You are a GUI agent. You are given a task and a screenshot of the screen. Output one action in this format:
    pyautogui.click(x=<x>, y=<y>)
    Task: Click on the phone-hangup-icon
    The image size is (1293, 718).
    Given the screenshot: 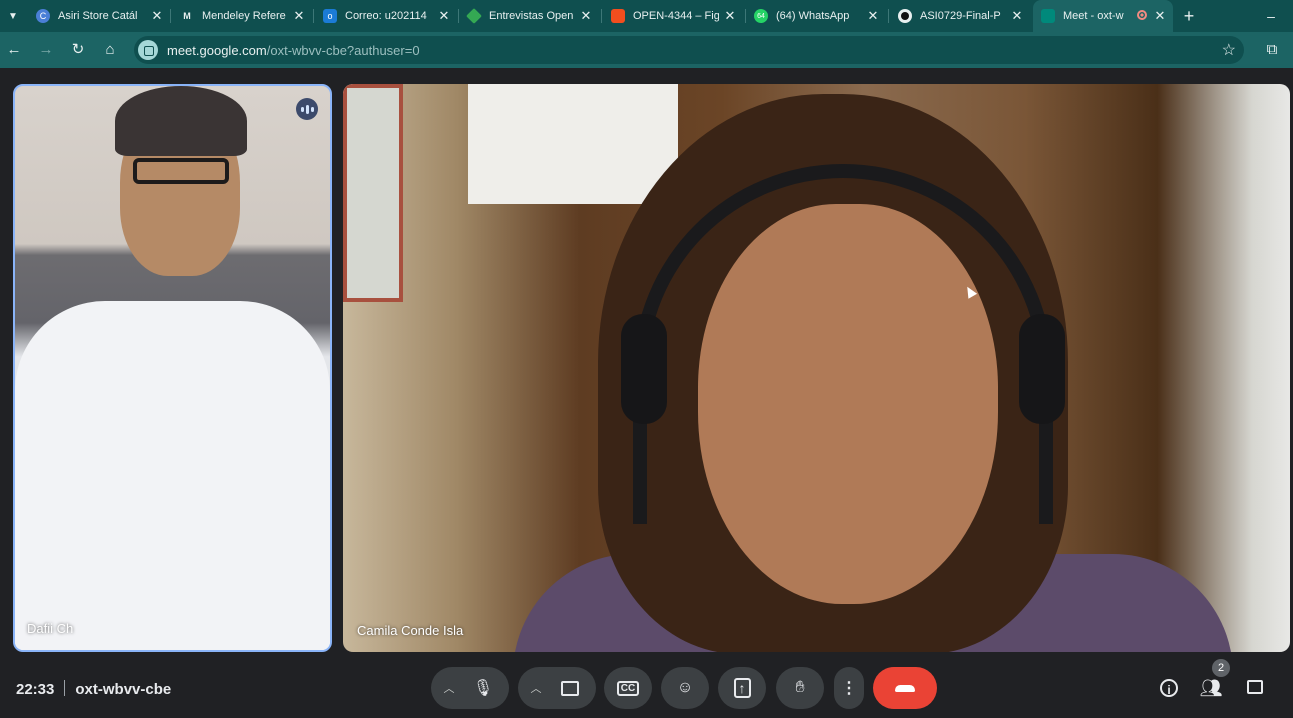 What is the action you would take?
    pyautogui.click(x=905, y=688)
    